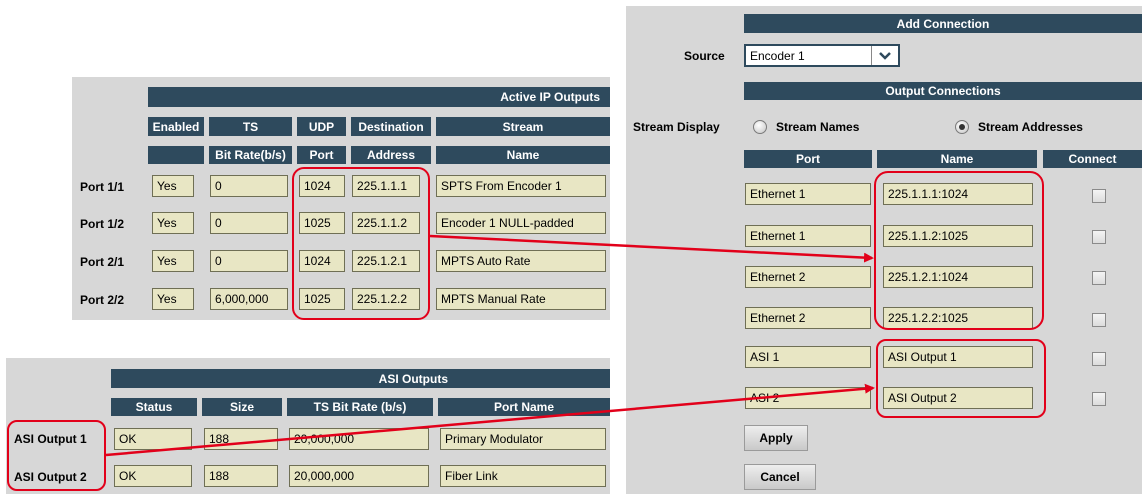 Image resolution: width=1142 pixels, height=494 pixels. I want to click on cancel-button: Cancel, so click(780, 477).